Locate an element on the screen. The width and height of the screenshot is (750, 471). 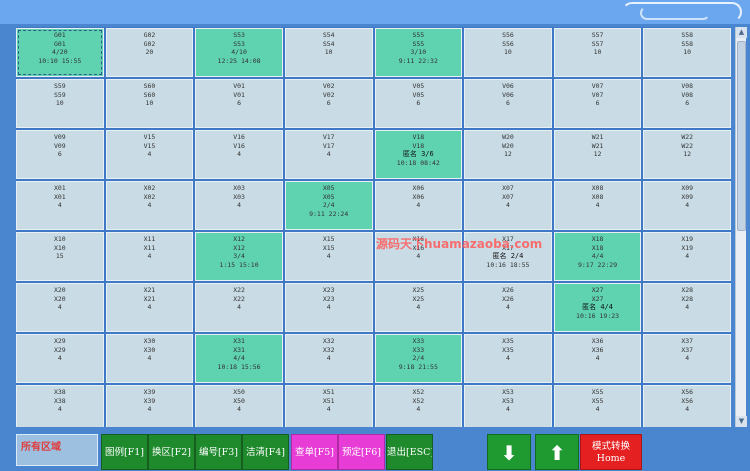
room-cell: X03 X03 4 is located at coordinates (239, 205).